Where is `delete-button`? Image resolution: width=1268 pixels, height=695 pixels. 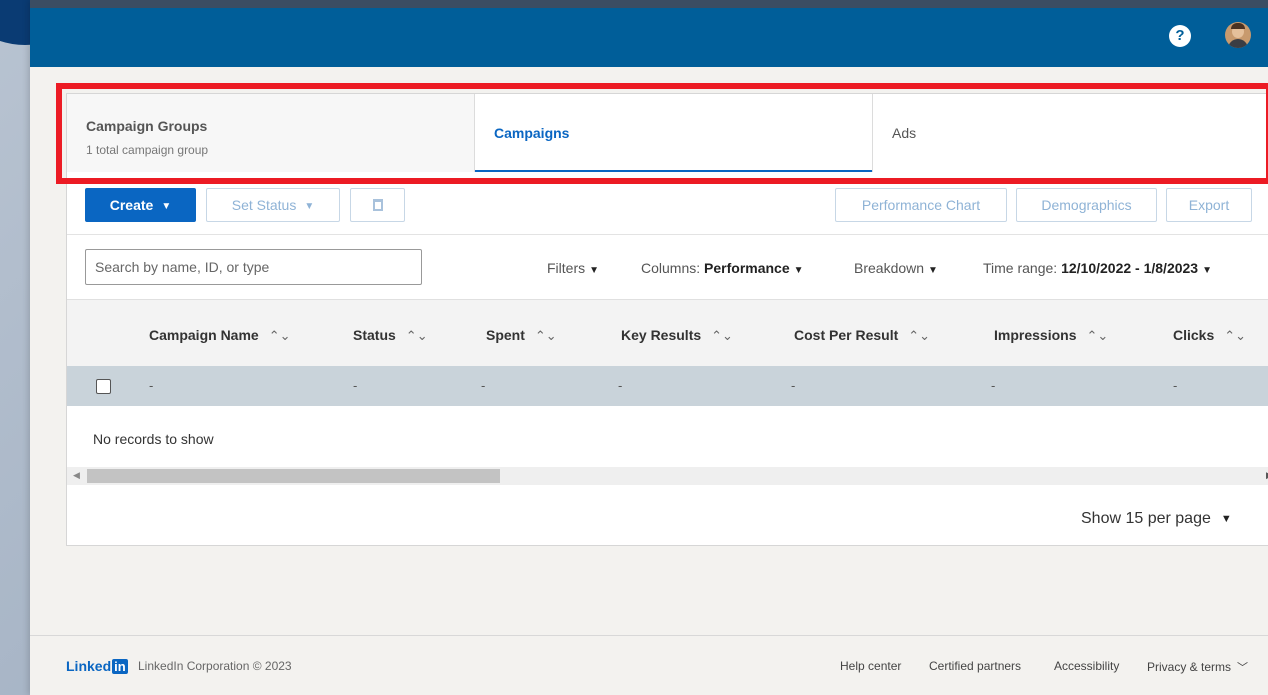 delete-button is located at coordinates (377, 205).